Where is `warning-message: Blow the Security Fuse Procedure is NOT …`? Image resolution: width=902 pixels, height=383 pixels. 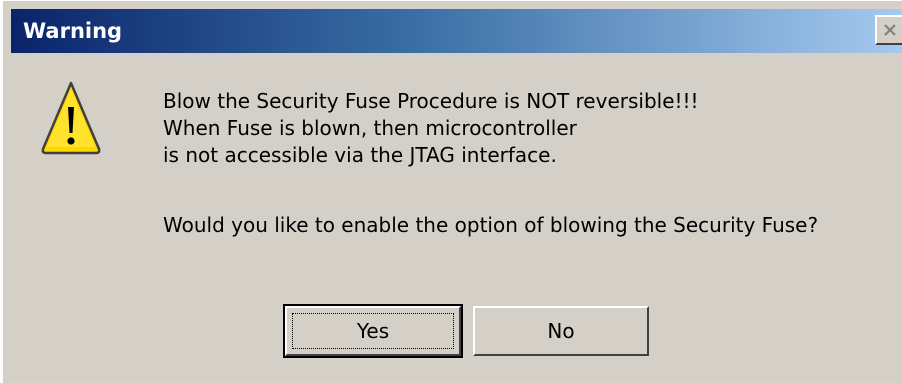 warning-message: Blow the Security Fuse Procedure is NOT … is located at coordinates (431, 128).